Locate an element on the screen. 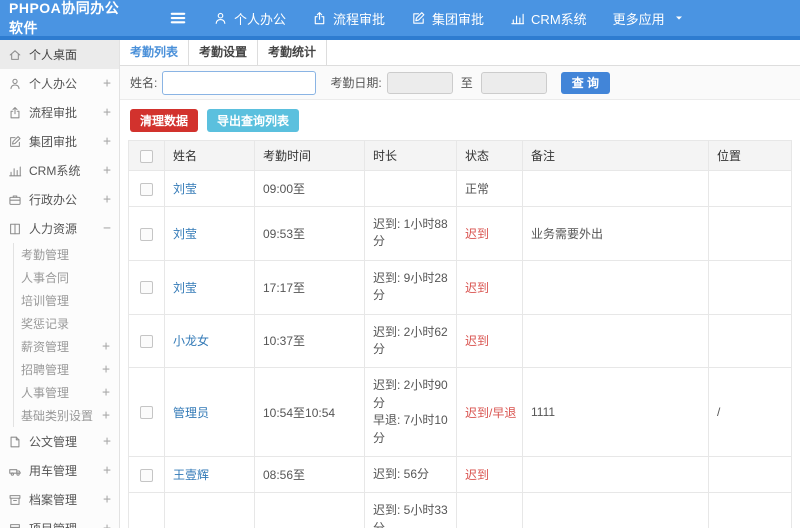 The height and width of the screenshot is (532, 800). sidebar-subitem: 人事管理 + is located at coordinates (66, 392).